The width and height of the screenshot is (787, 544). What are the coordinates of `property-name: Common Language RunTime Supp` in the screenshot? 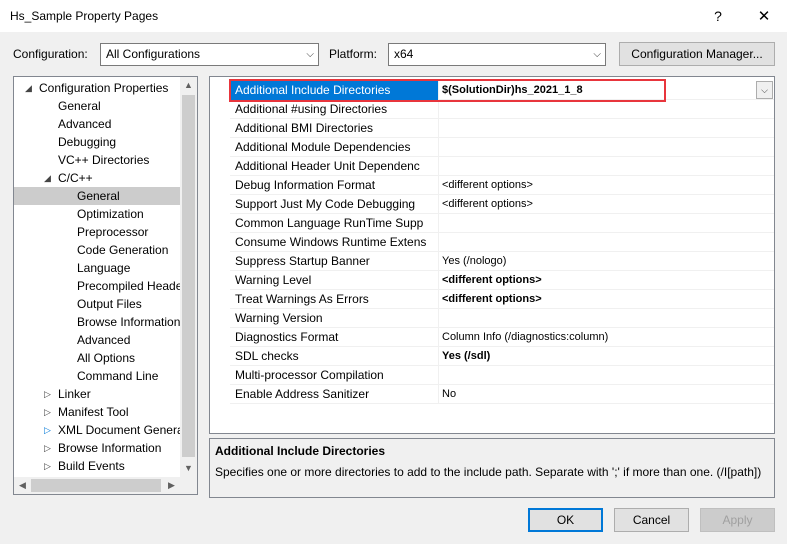 It's located at (334, 223).